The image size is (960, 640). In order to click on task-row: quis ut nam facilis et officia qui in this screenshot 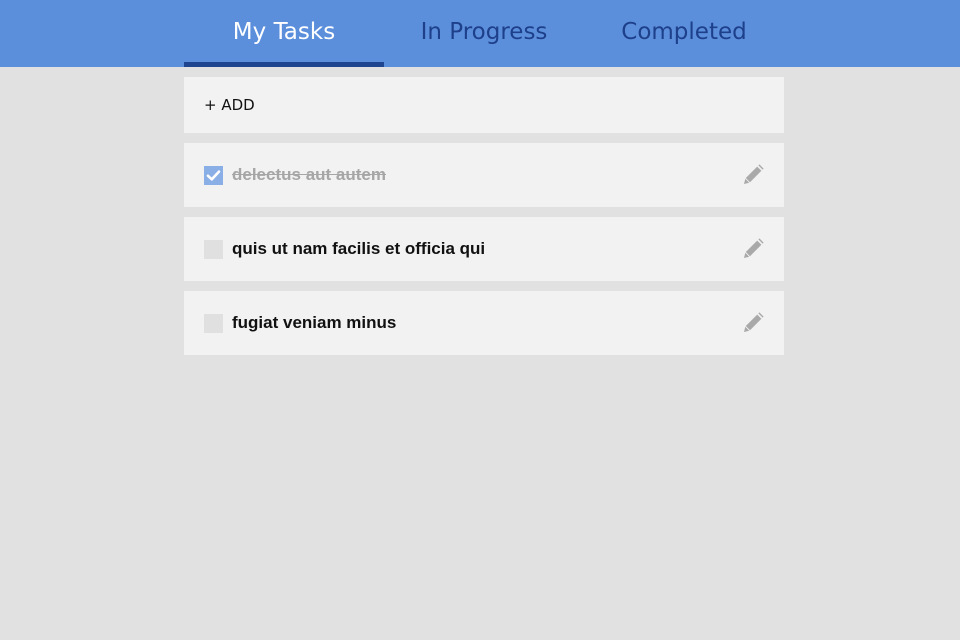, I will do `click(484, 249)`.